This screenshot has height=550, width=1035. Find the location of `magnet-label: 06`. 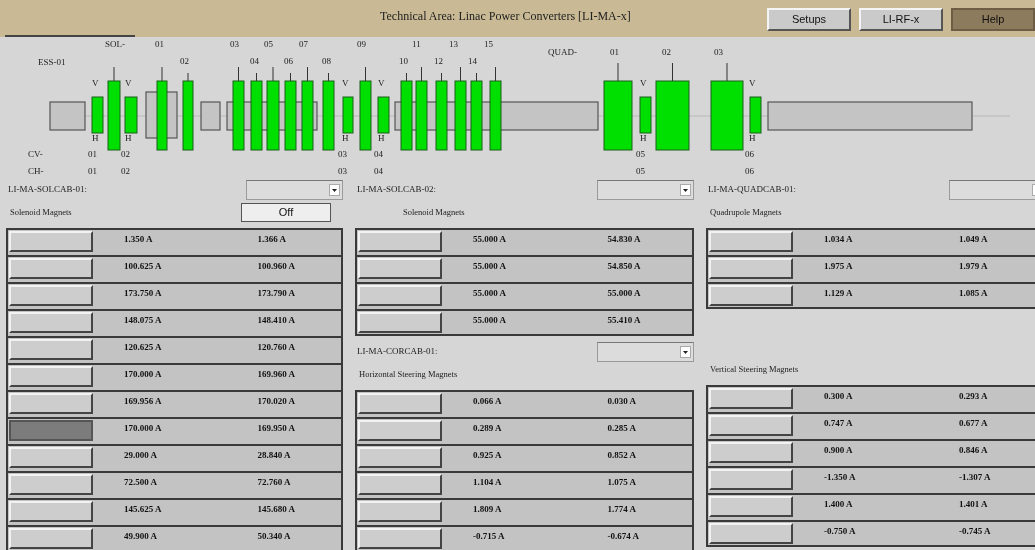

magnet-label: 06 is located at coordinates (288, 61).